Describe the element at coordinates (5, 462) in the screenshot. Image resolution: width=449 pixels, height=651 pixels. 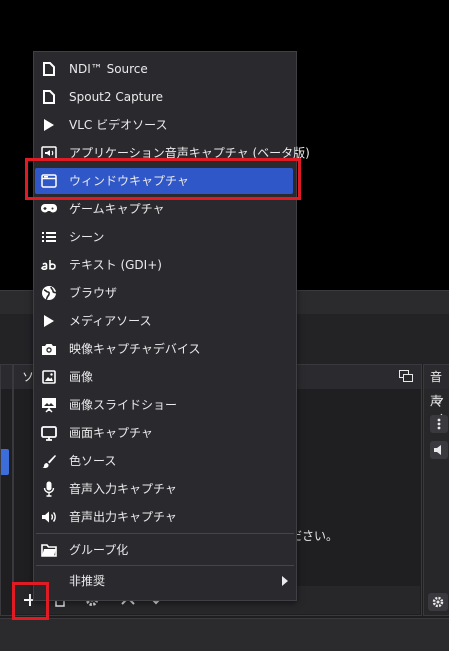
I see `selected-scene-item` at that location.